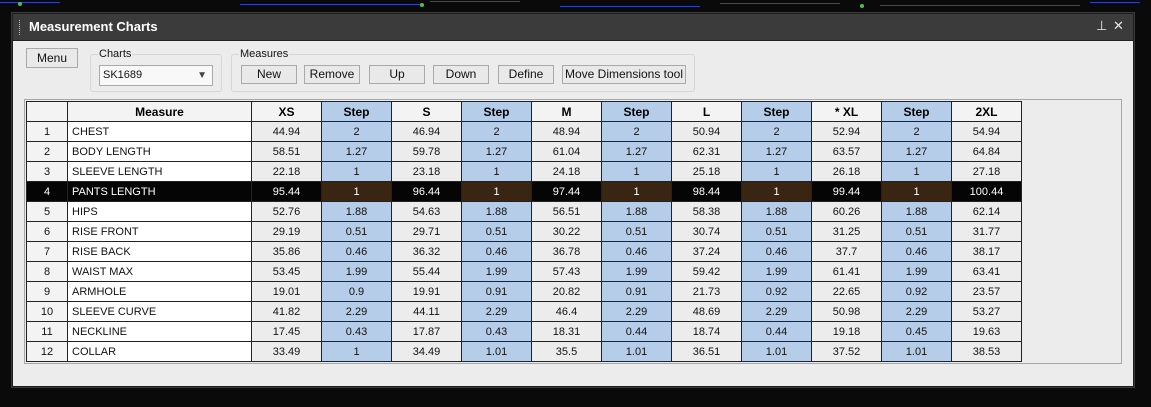 Image resolution: width=1151 pixels, height=407 pixels. I want to click on column-header-l: L, so click(706, 111).